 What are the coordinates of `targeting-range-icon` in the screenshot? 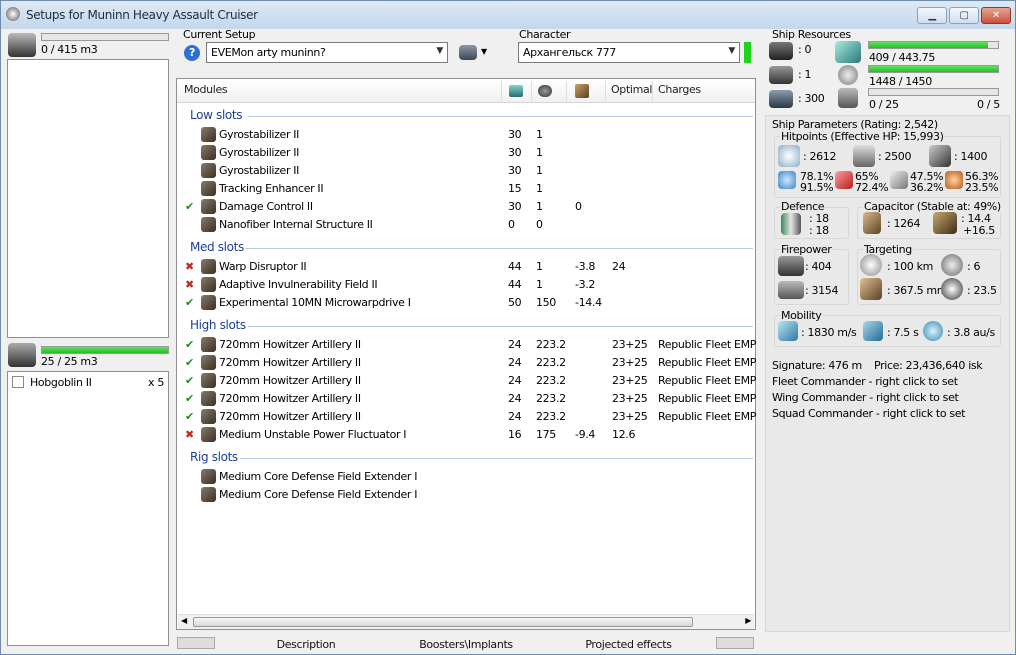 It's located at (871, 265).